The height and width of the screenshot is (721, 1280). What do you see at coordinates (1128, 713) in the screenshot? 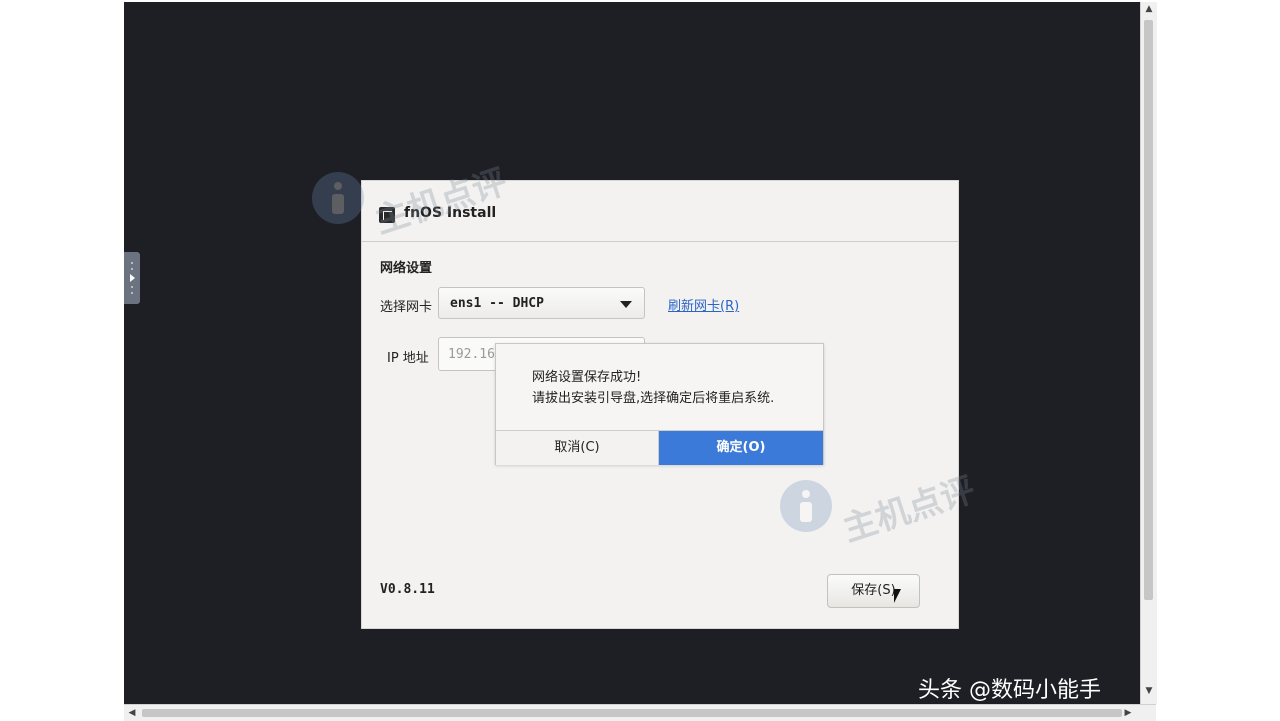
I see `scroll-right-icon: ▶` at bounding box center [1128, 713].